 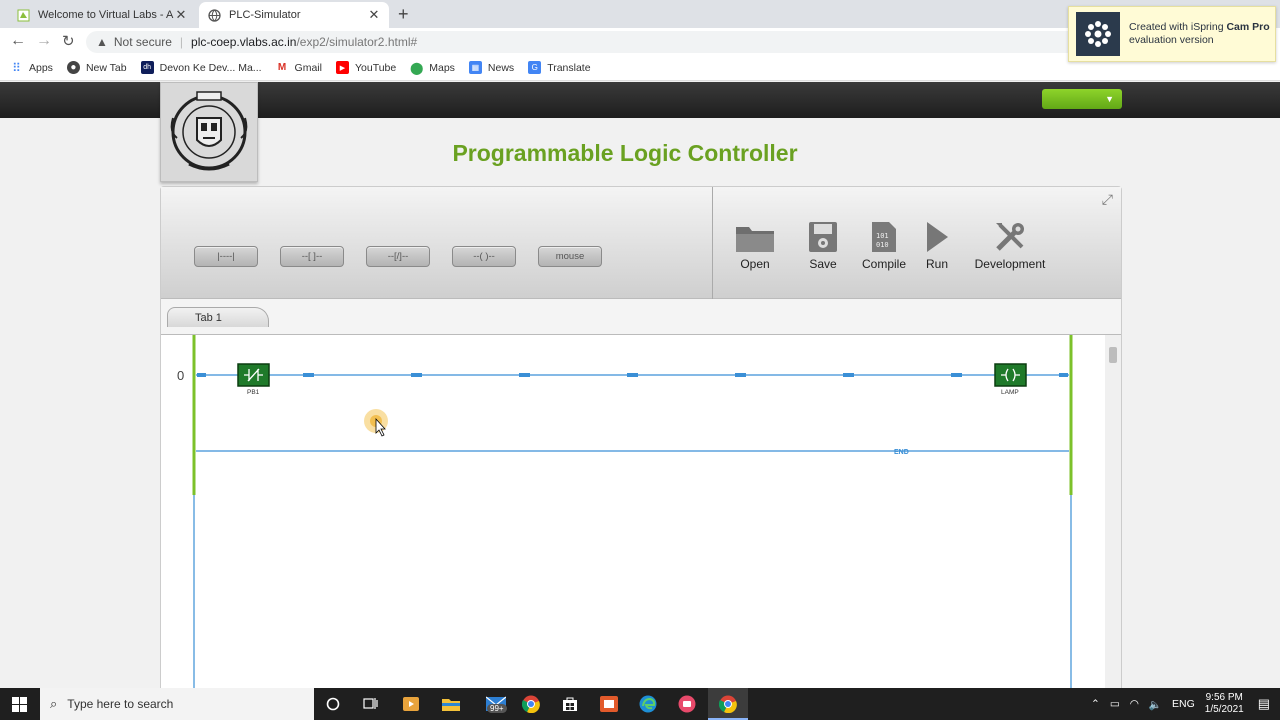 What do you see at coordinates (569, 67) in the screenshot?
I see `bookmark-label: Translate` at bounding box center [569, 67].